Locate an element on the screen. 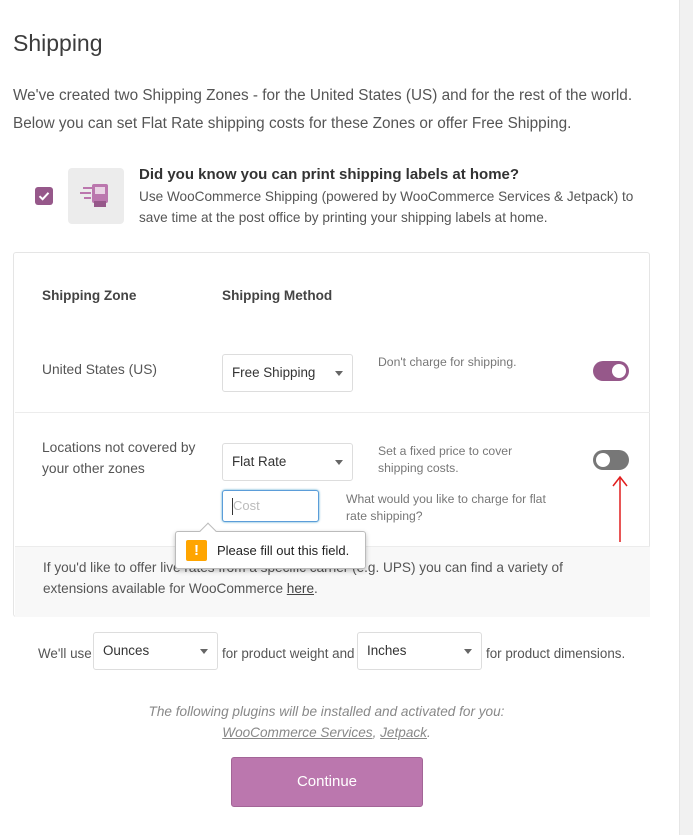 Image resolution: width=693 pixels, height=835 pixels. header-shipping-method: Shipping Method is located at coordinates (277, 295).